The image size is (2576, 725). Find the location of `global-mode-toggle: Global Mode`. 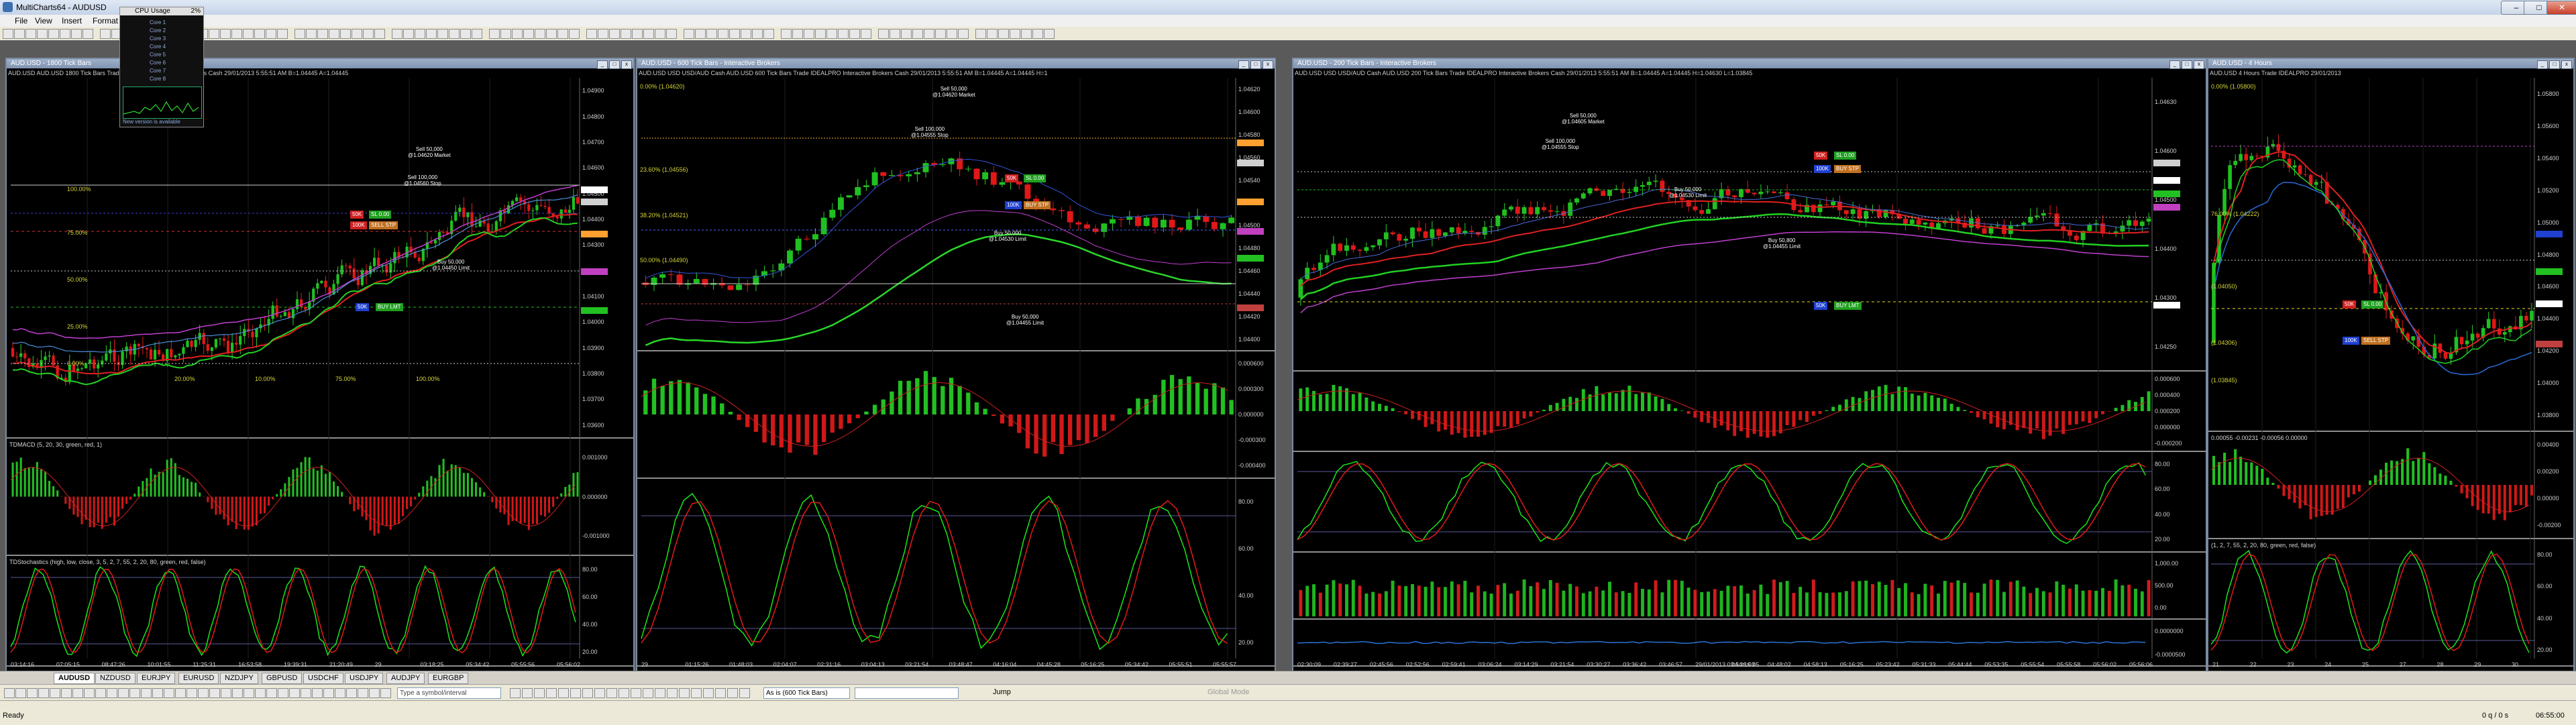

global-mode-toggle: Global Mode is located at coordinates (1228, 692).